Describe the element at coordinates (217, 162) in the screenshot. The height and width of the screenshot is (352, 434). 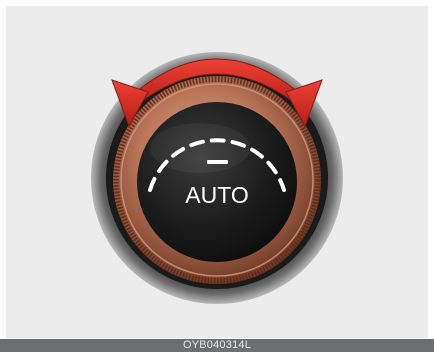
I see `center-indicator-dash` at that location.